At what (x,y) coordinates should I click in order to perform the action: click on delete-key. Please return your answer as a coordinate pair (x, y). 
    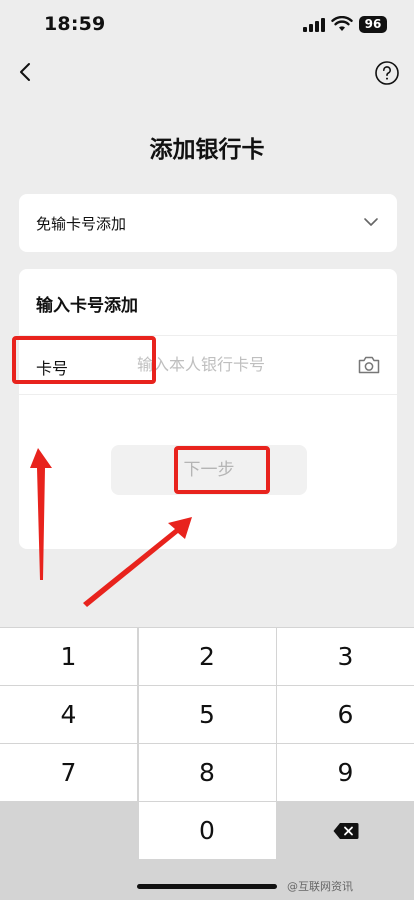
    Looking at the image, I should click on (345, 830).